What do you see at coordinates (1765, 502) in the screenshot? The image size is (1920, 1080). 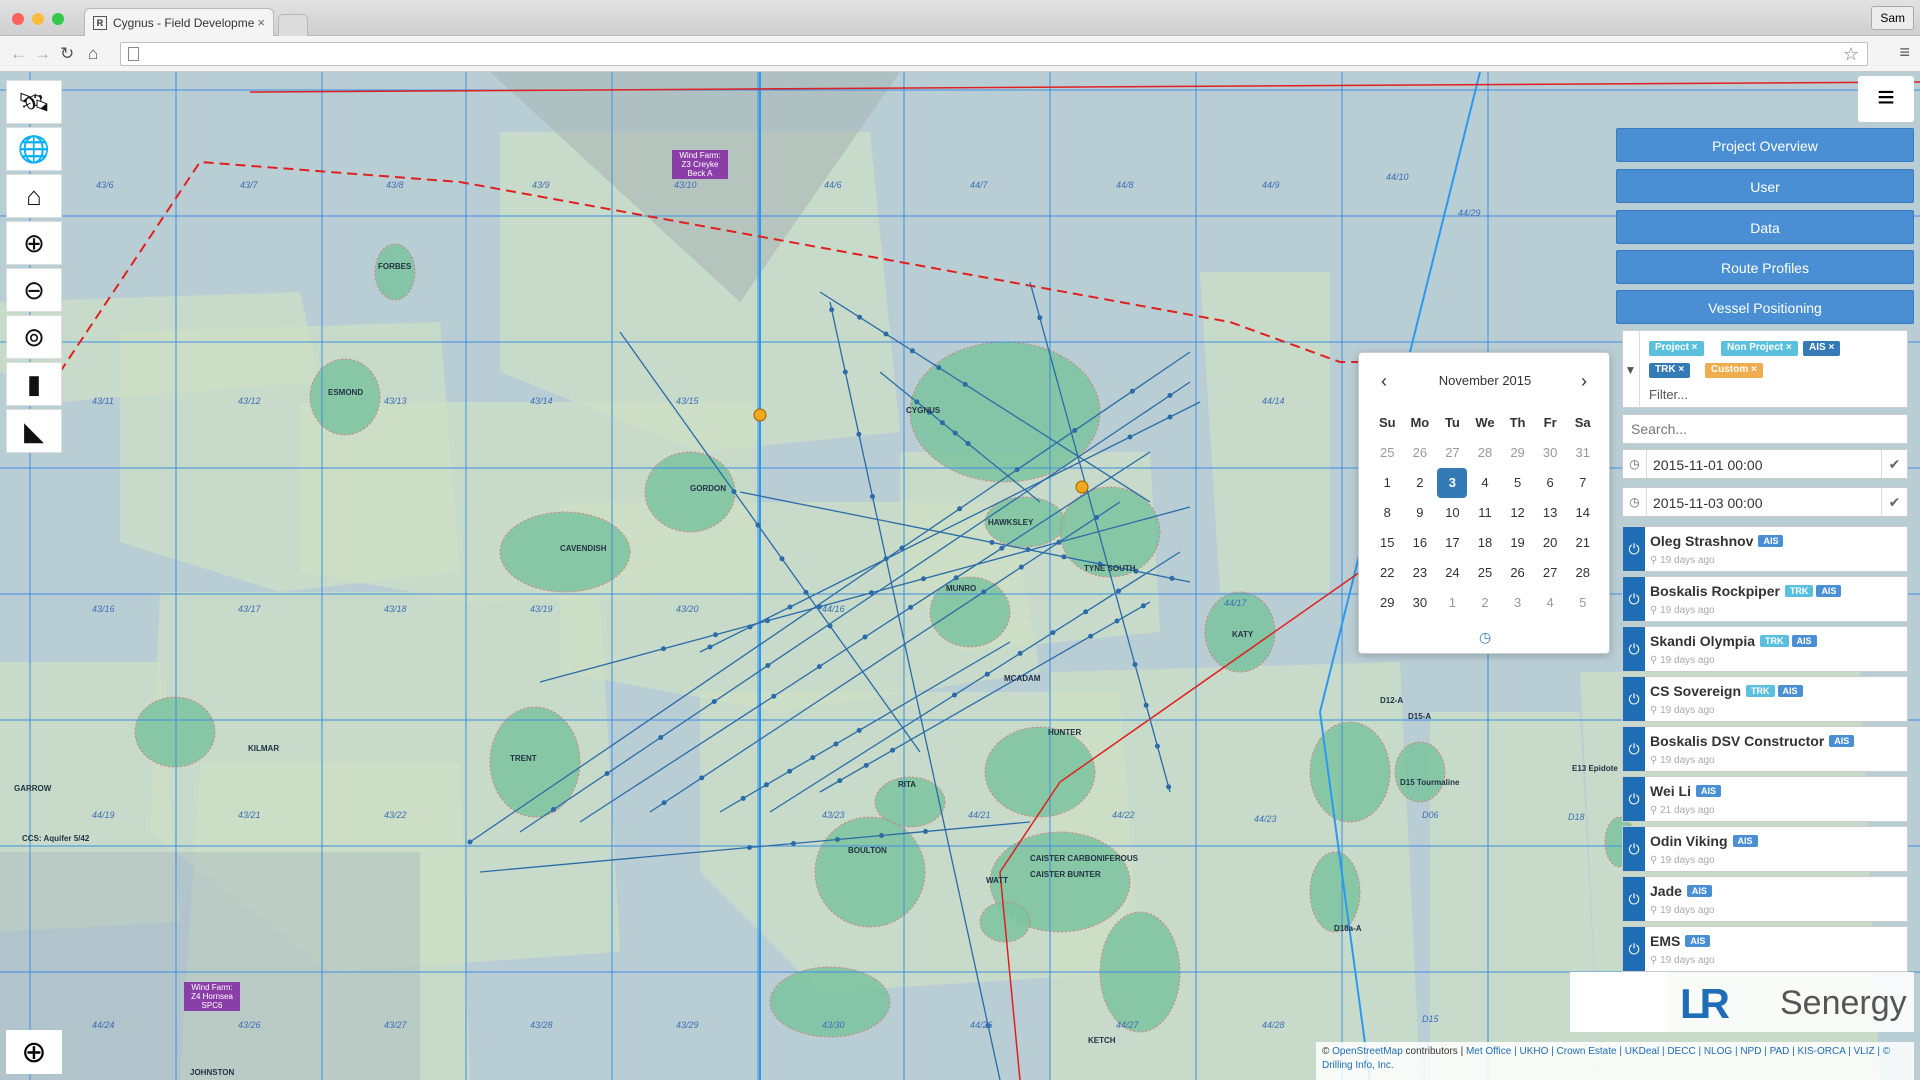 I see `date-to-field: ◷ 2015-11-03 00:00 ✔` at bounding box center [1765, 502].